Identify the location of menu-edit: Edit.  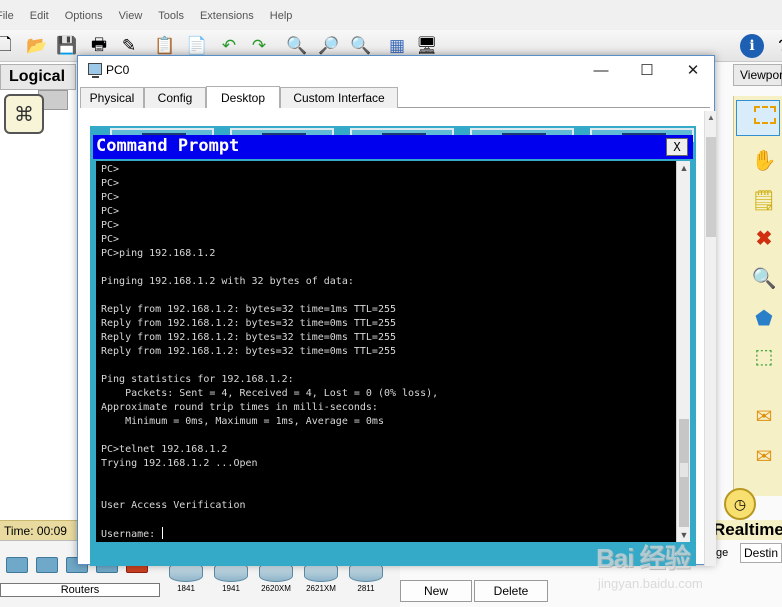
(39, 16).